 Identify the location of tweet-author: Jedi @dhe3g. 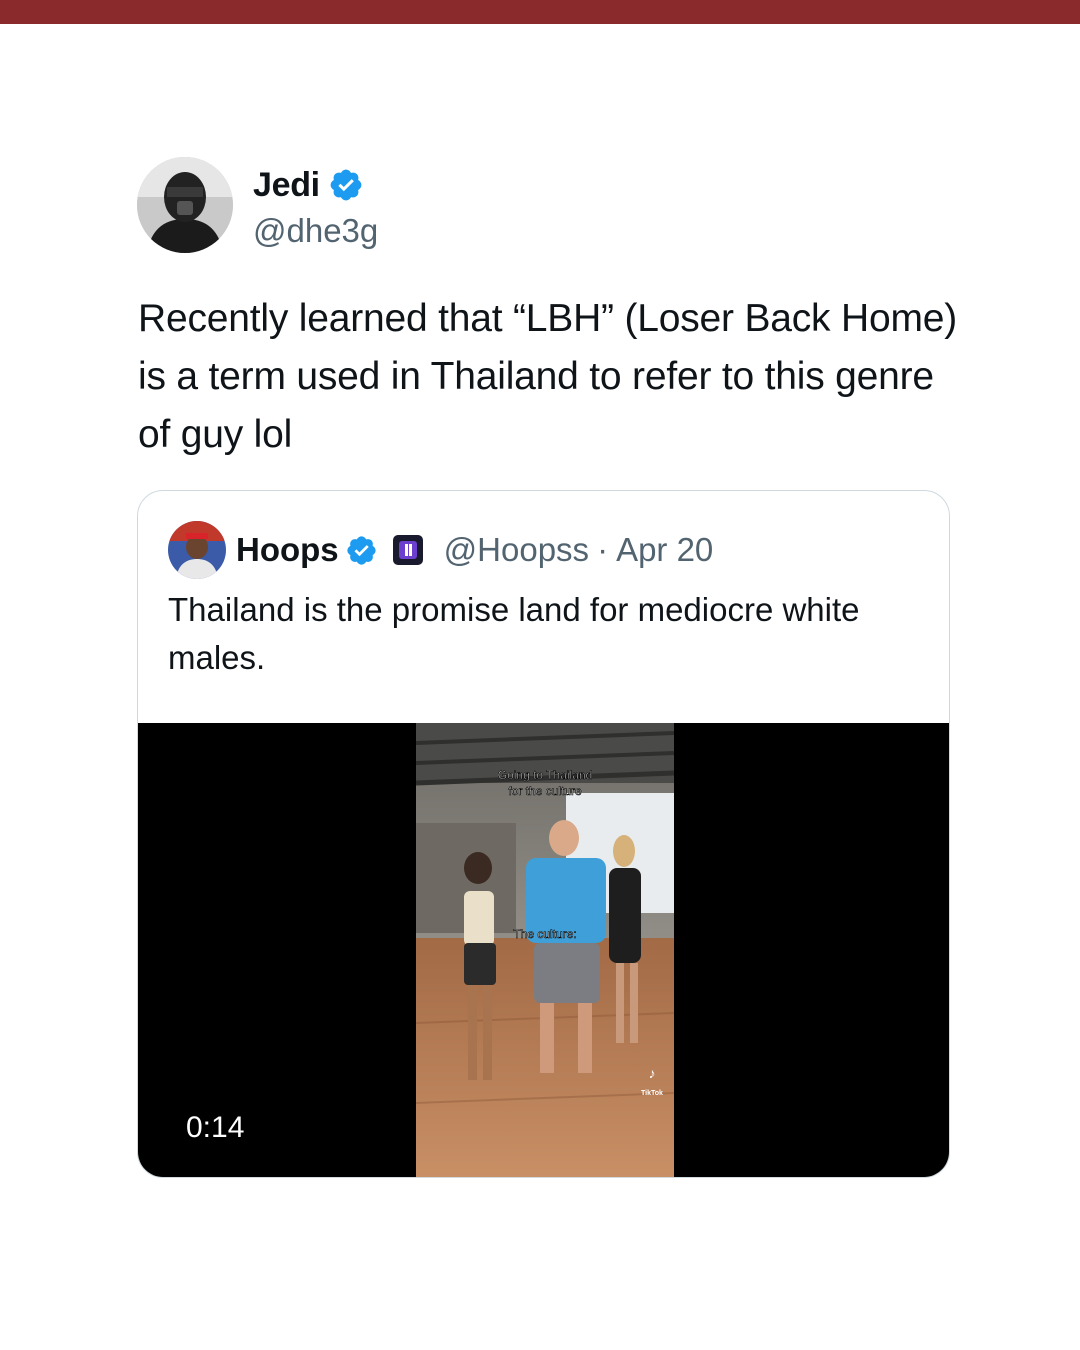
(257, 205).